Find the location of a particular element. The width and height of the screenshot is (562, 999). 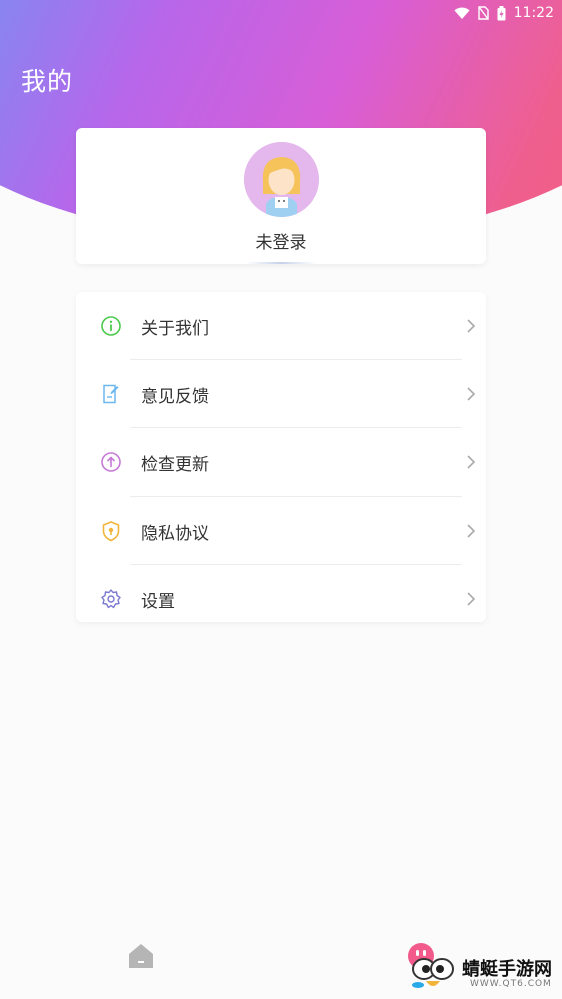

menu-item-label: 意见反馈 is located at coordinates (175, 396).